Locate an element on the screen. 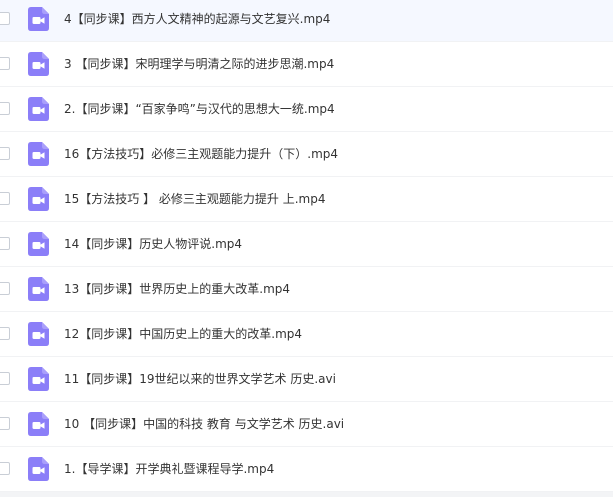 The height and width of the screenshot is (497, 613). file-row-6: 14【同步课】历史人物评说.mp4 is located at coordinates (306, 244).